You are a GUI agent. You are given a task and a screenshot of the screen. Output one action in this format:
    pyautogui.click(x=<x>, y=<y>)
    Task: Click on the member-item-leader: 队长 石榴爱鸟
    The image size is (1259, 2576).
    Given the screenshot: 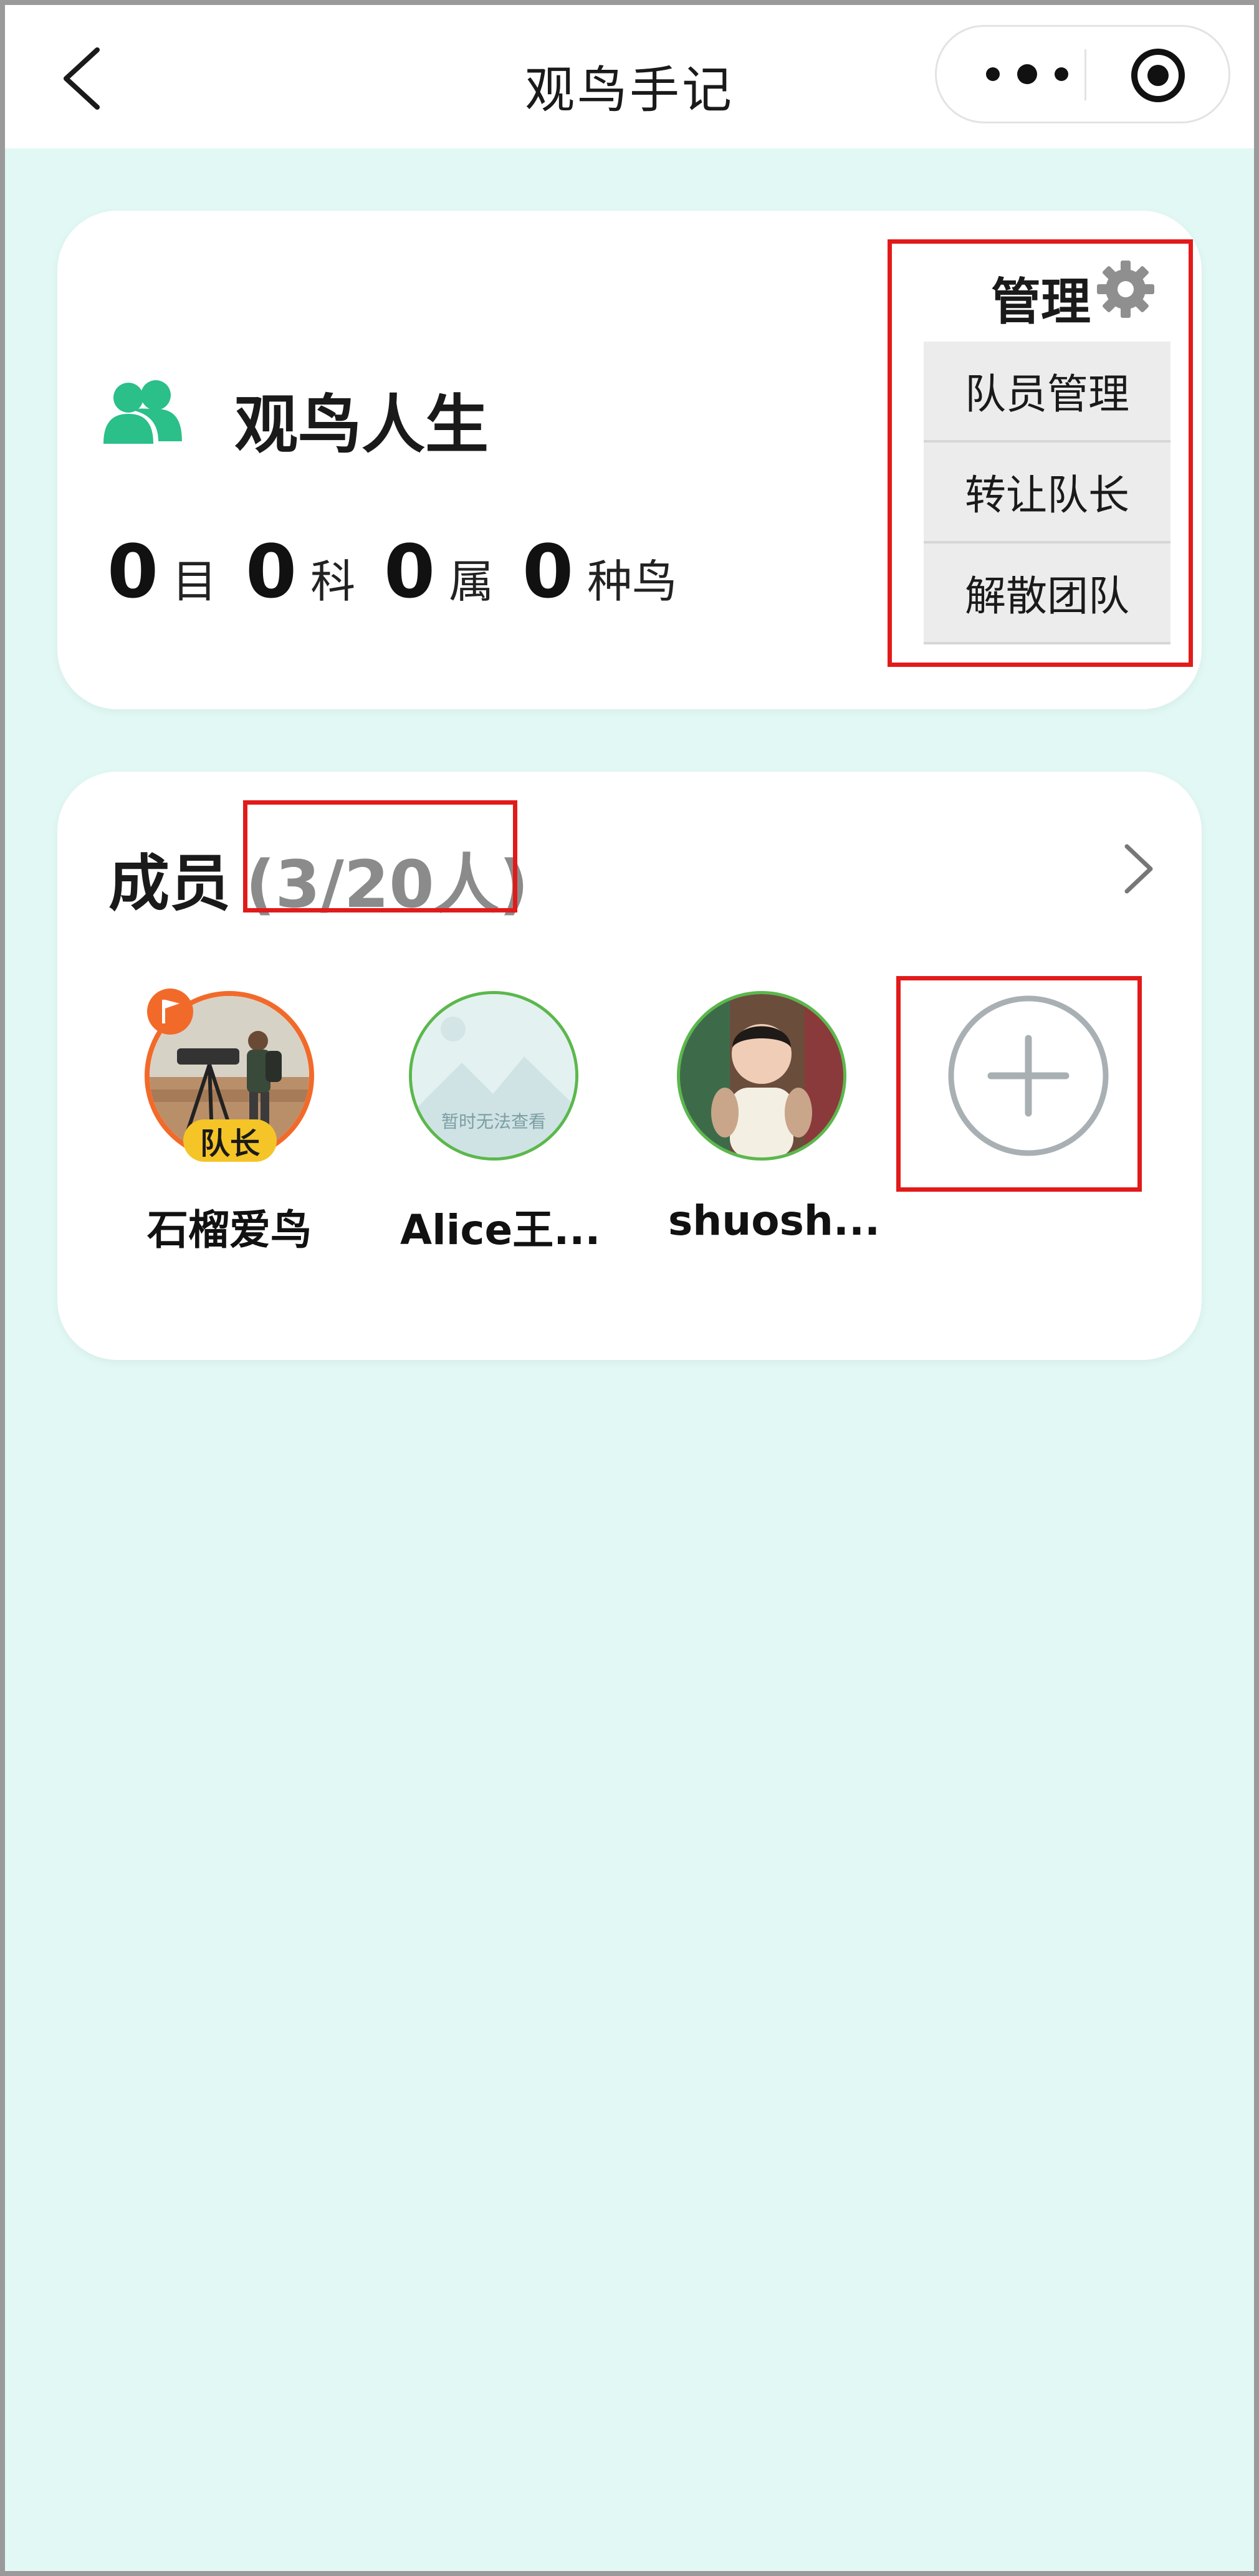 What is the action you would take?
    pyautogui.click(x=230, y=1123)
    